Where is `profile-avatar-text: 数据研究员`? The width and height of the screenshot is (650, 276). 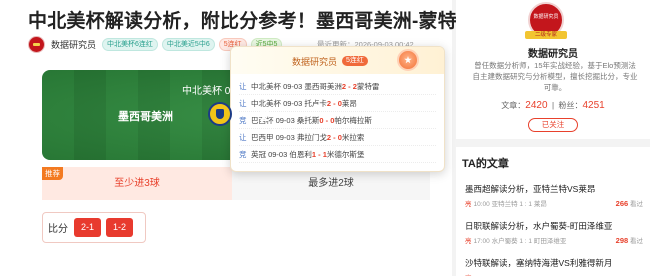 profile-avatar-text: 数据研究员 is located at coordinates (546, 17).